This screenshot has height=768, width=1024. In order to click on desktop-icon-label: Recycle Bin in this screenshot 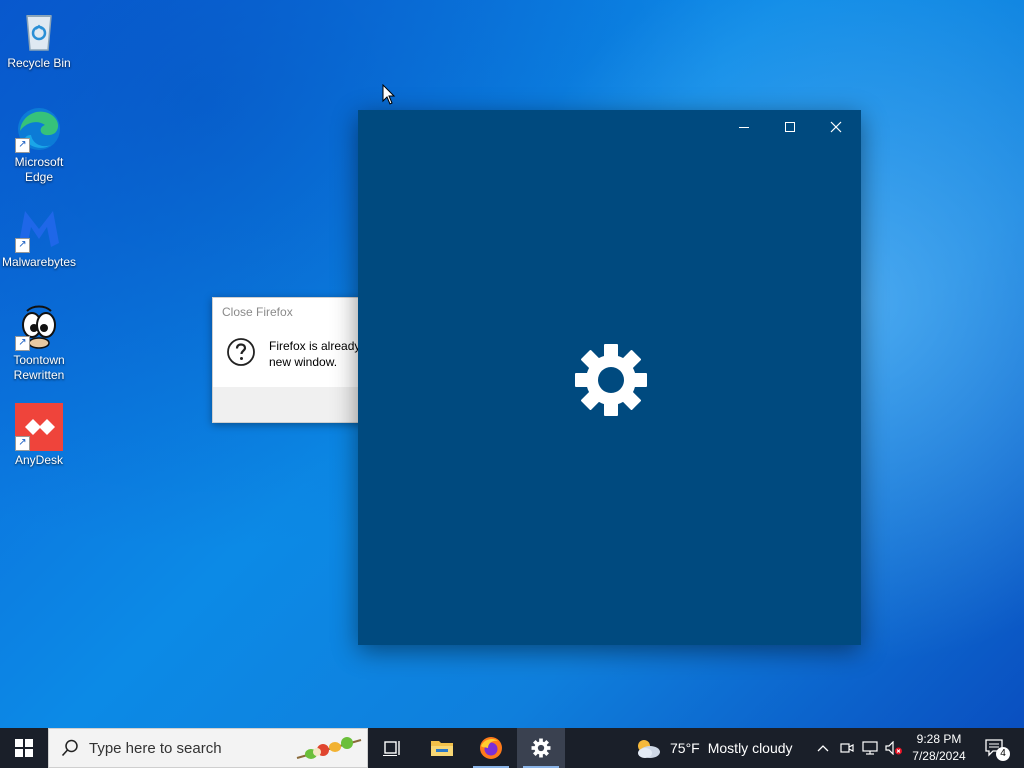, I will do `click(39, 63)`.